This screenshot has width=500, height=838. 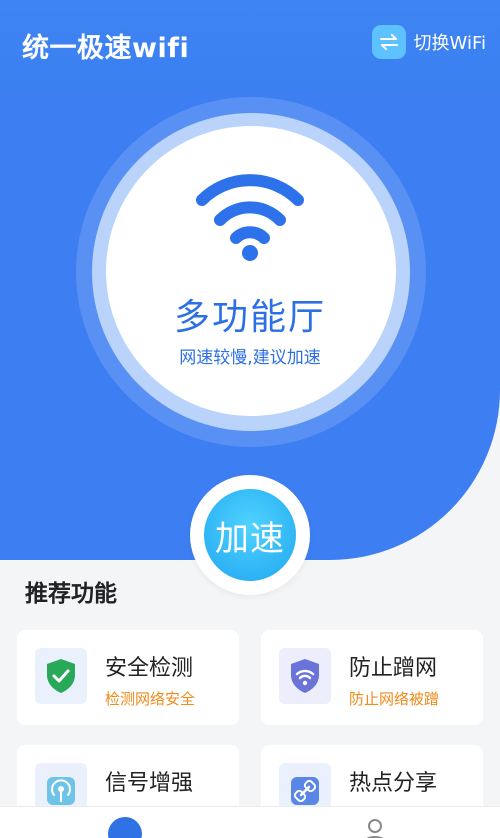 I want to click on wifi-icon, so click(x=250, y=217).